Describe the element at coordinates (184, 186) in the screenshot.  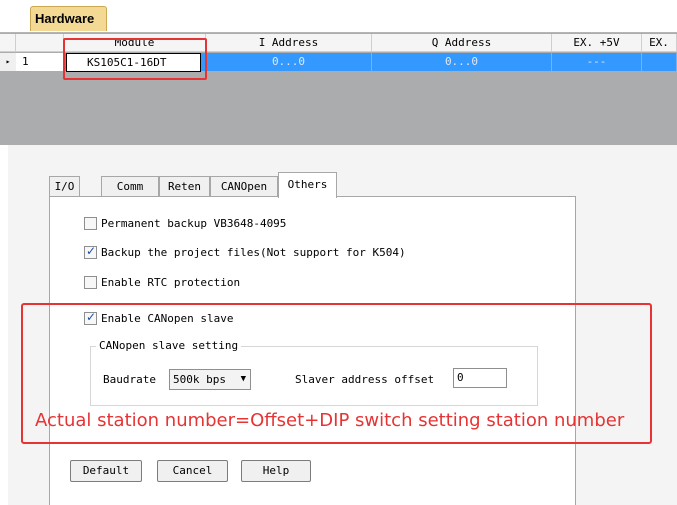
I see `tab-reten: Reten` at that location.